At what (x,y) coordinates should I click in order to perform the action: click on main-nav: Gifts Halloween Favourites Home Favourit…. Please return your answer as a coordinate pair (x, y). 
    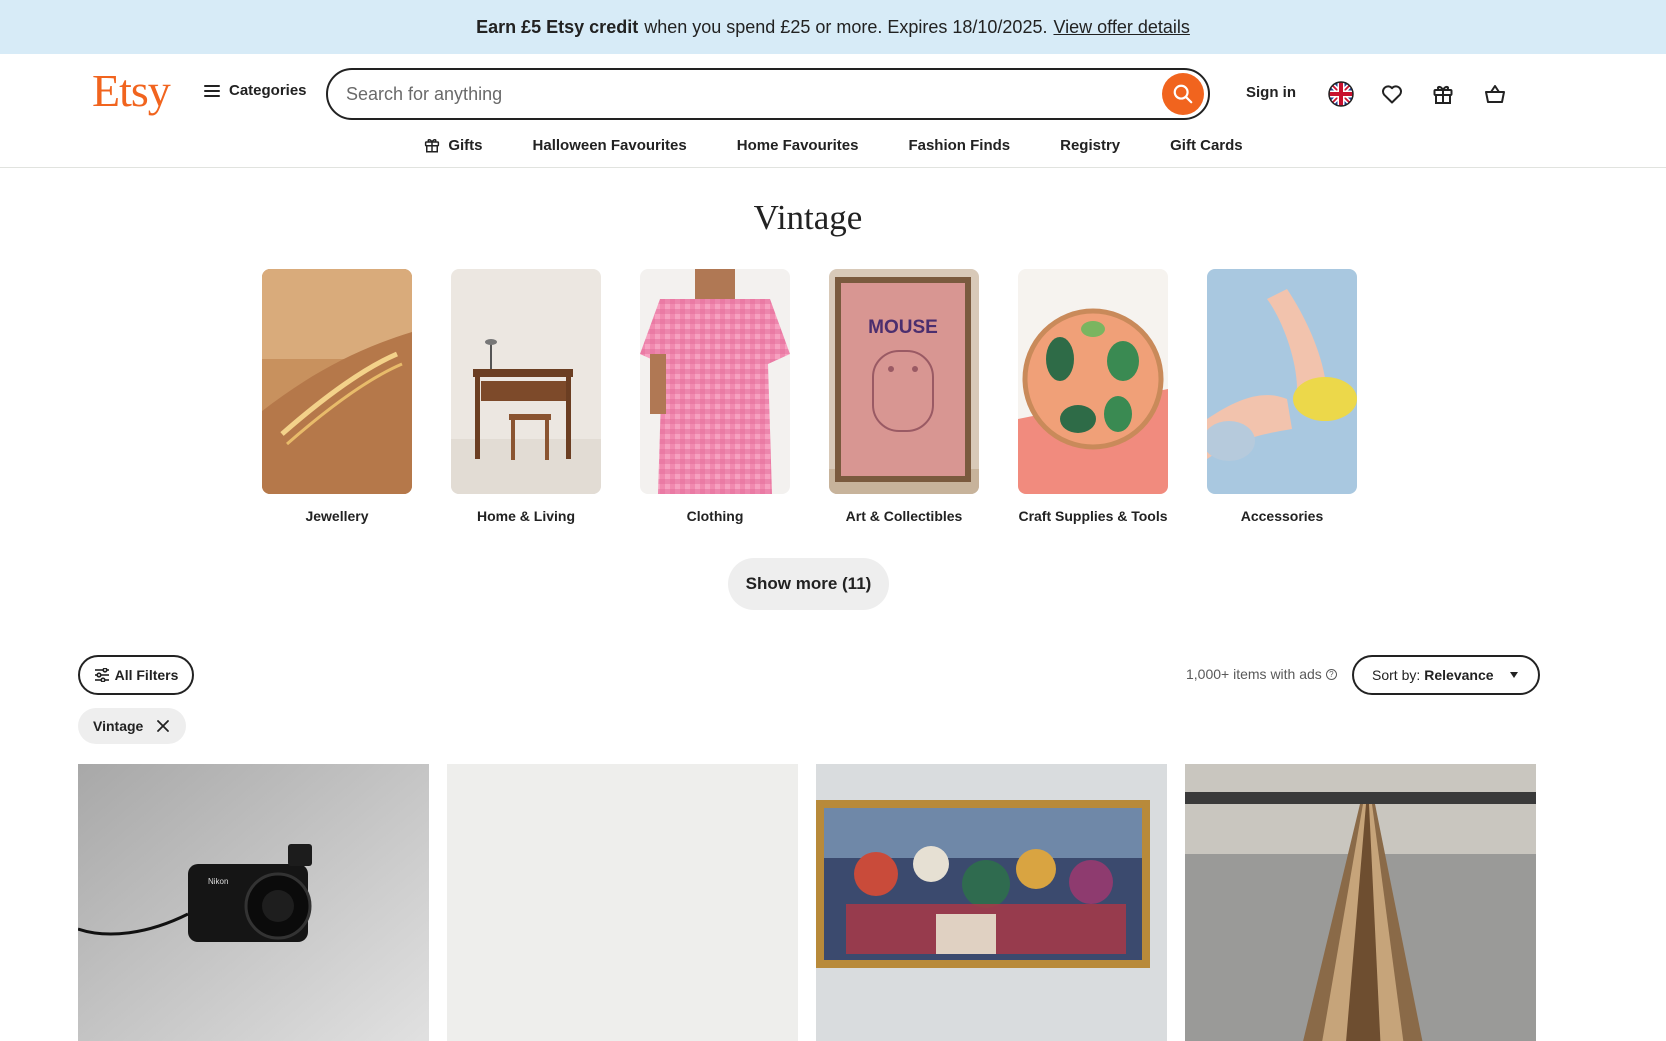
    Looking at the image, I should click on (833, 145).